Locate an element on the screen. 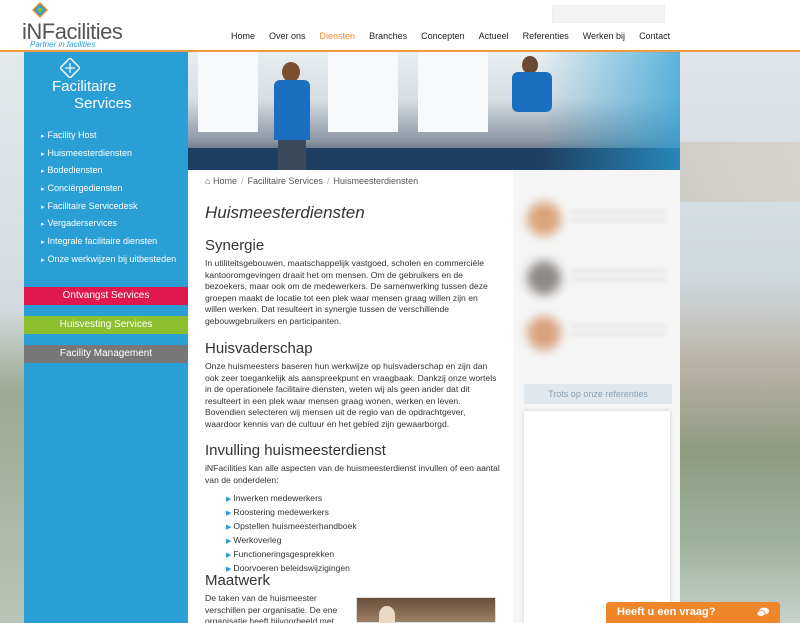  section-heading: Huisvaderschap is located at coordinates (259, 348).